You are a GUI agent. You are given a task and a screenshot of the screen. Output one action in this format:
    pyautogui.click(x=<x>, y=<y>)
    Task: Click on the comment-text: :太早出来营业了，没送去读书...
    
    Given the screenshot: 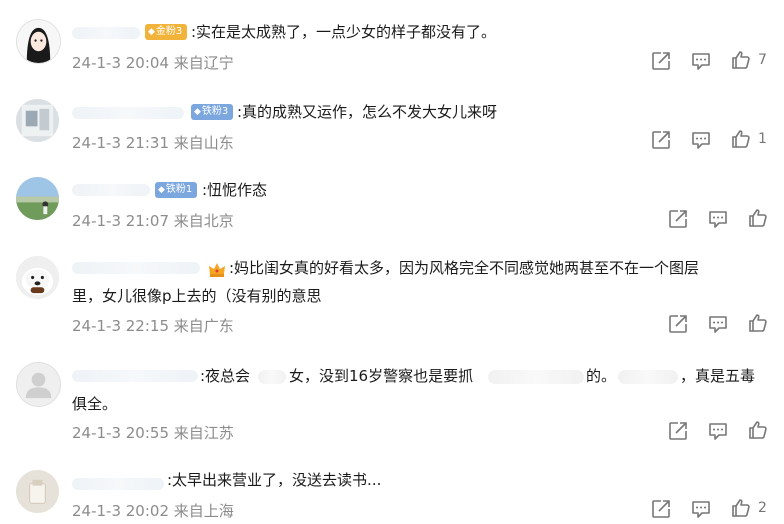 What is the action you would take?
    pyautogui.click(x=274, y=480)
    